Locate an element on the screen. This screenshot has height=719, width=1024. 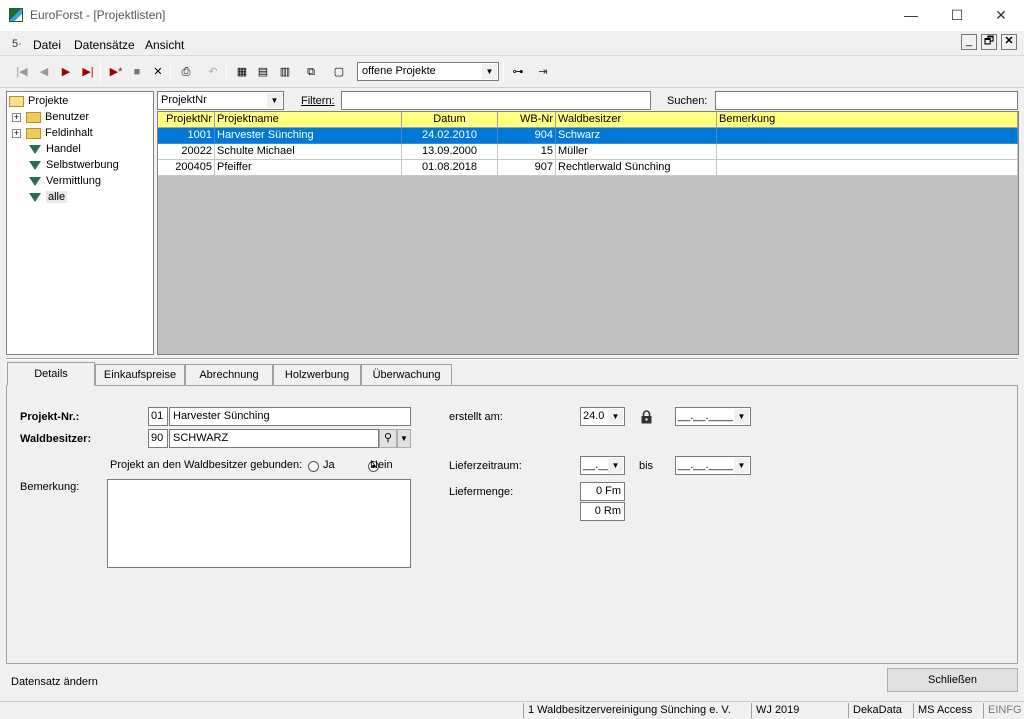
status-organisation: 1 Waldbesitzervereinigung Sünching e. V. is located at coordinates (637, 710).